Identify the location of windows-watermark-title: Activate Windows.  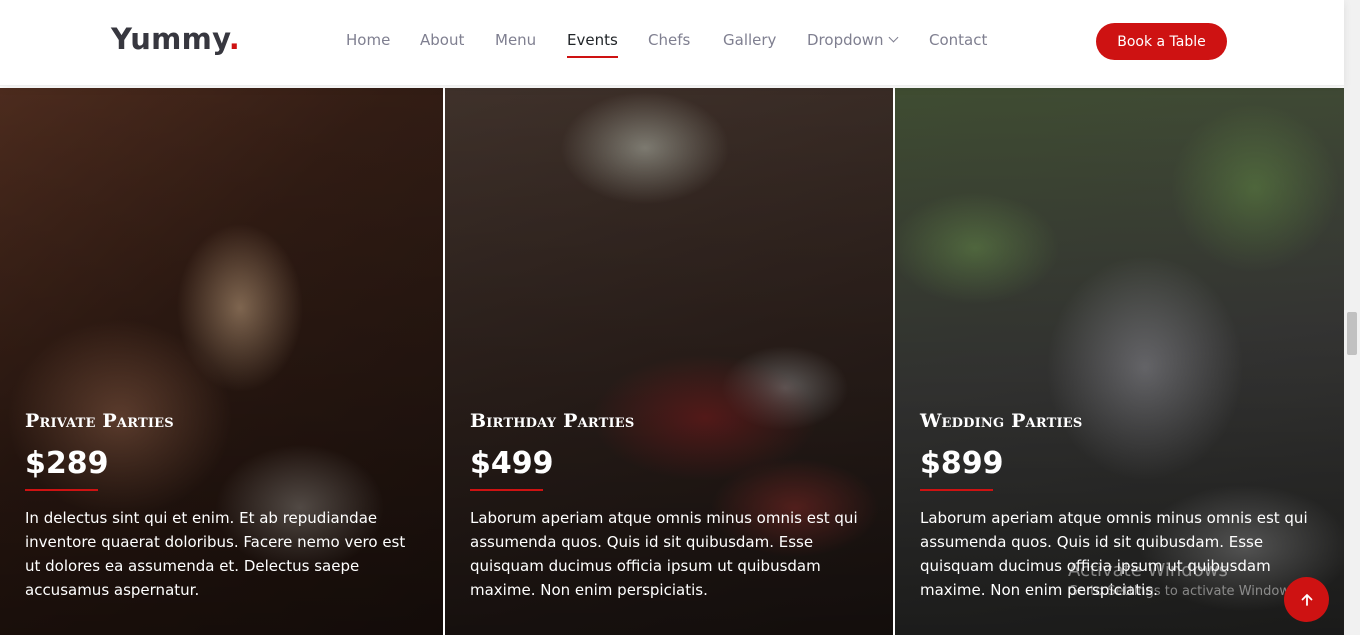
(1148, 570).